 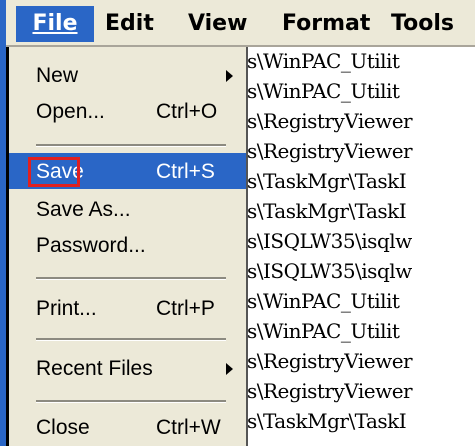 What do you see at coordinates (127, 308) in the screenshot?
I see `menu-item-print: Print... Ctrl+P` at bounding box center [127, 308].